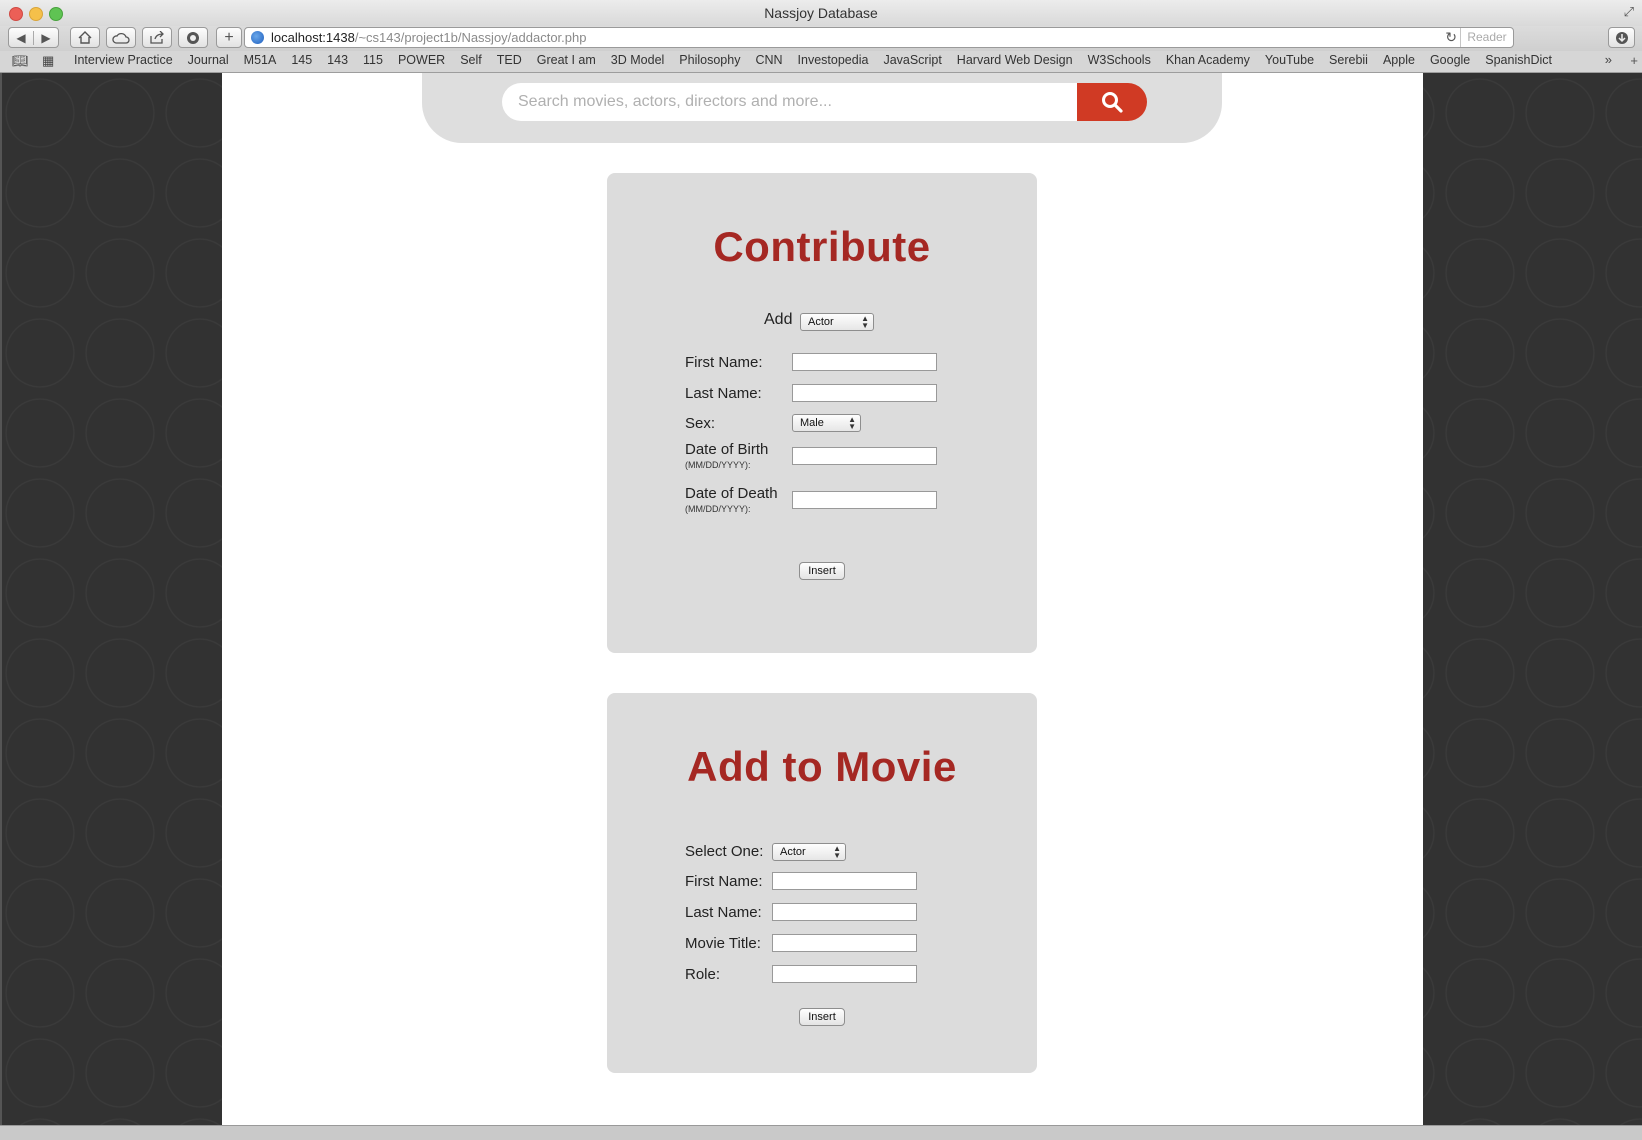  I want to click on home-icon, so click(85, 37).